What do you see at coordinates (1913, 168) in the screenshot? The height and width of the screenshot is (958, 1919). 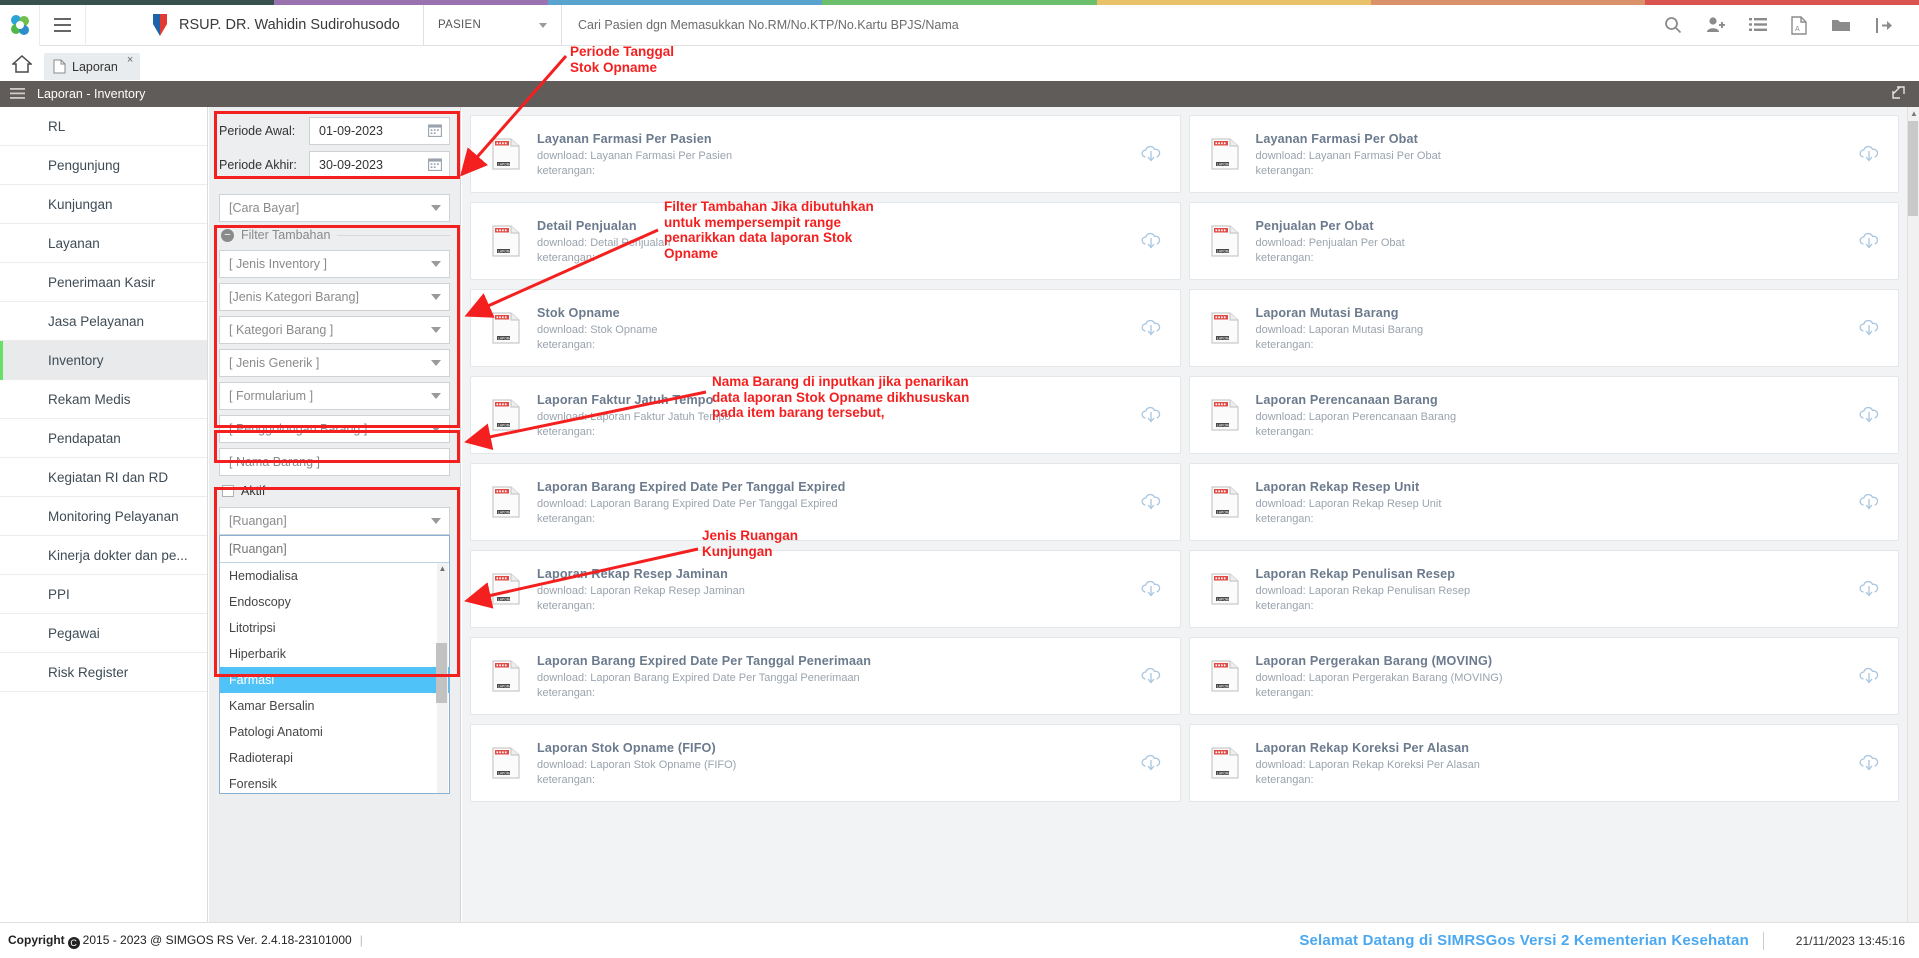 I see `content-scroll-thumb` at bounding box center [1913, 168].